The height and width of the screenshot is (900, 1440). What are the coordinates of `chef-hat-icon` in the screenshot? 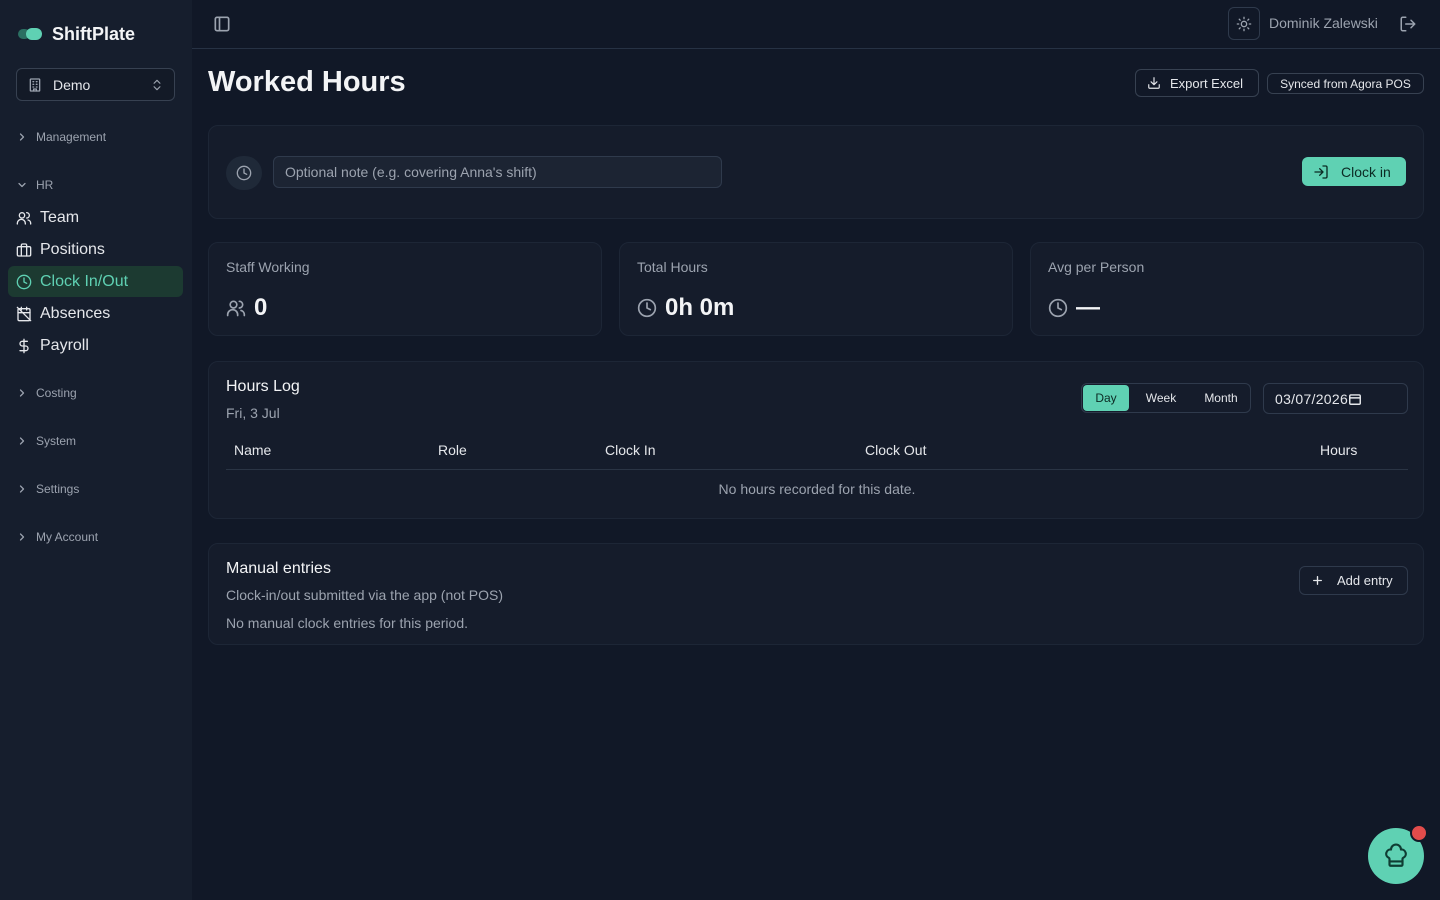 It's located at (1396, 856).